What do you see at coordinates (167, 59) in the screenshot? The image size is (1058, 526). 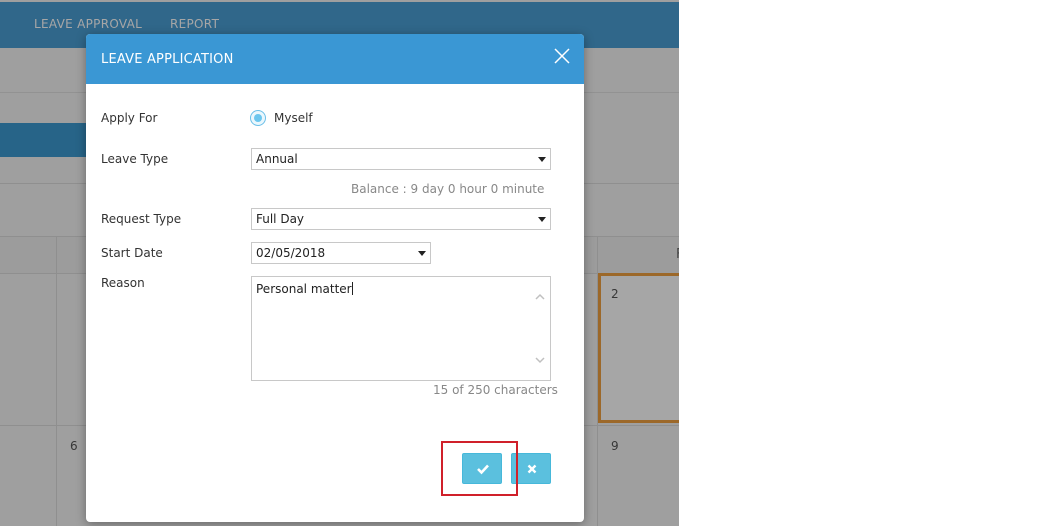 I see `dialog-title: LEAVE APPLICATION` at bounding box center [167, 59].